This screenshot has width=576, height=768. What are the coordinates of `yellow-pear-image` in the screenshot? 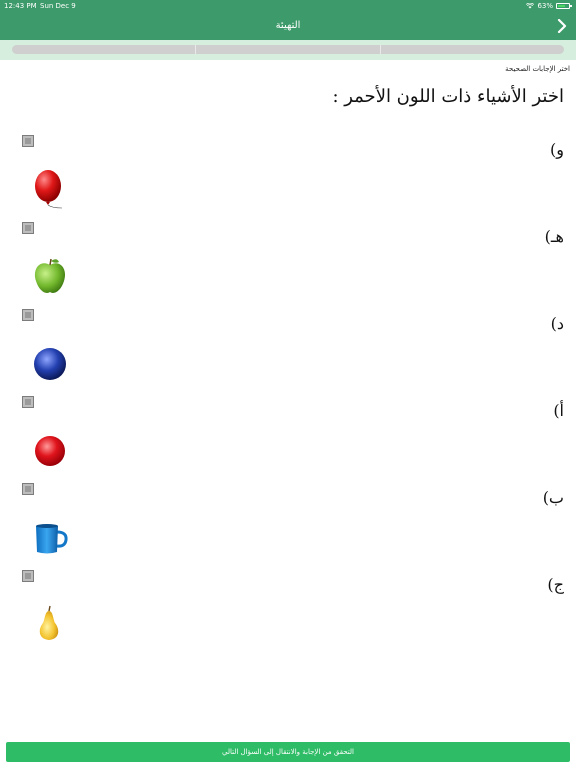 It's located at (49, 622).